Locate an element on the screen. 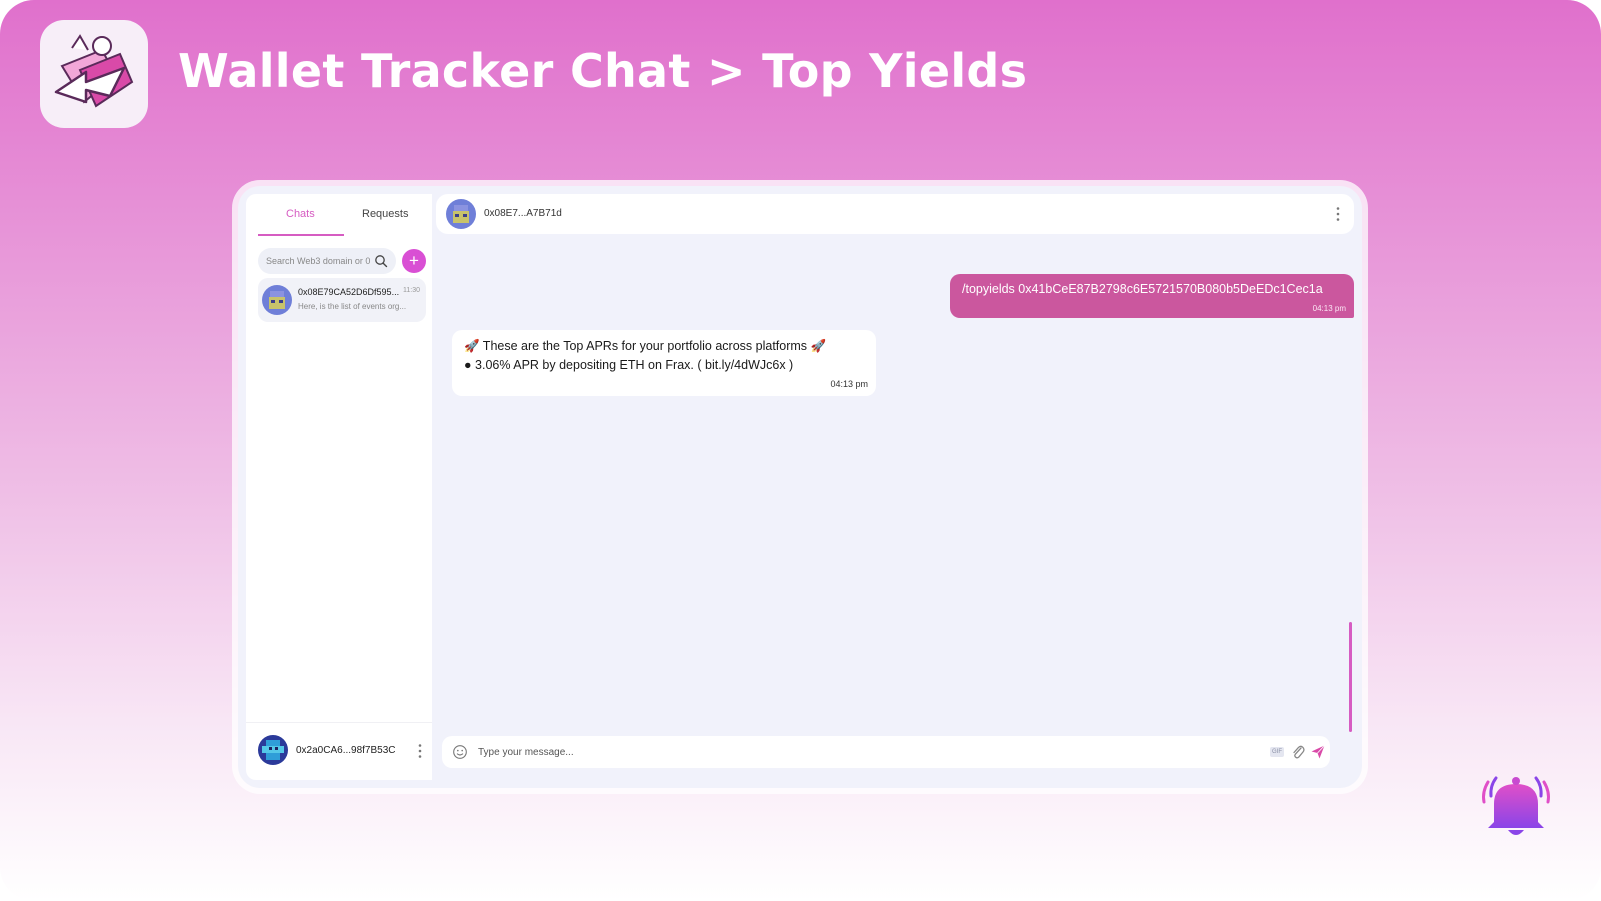  sidebar-tabs: Chats Requests is located at coordinates (342, 223).